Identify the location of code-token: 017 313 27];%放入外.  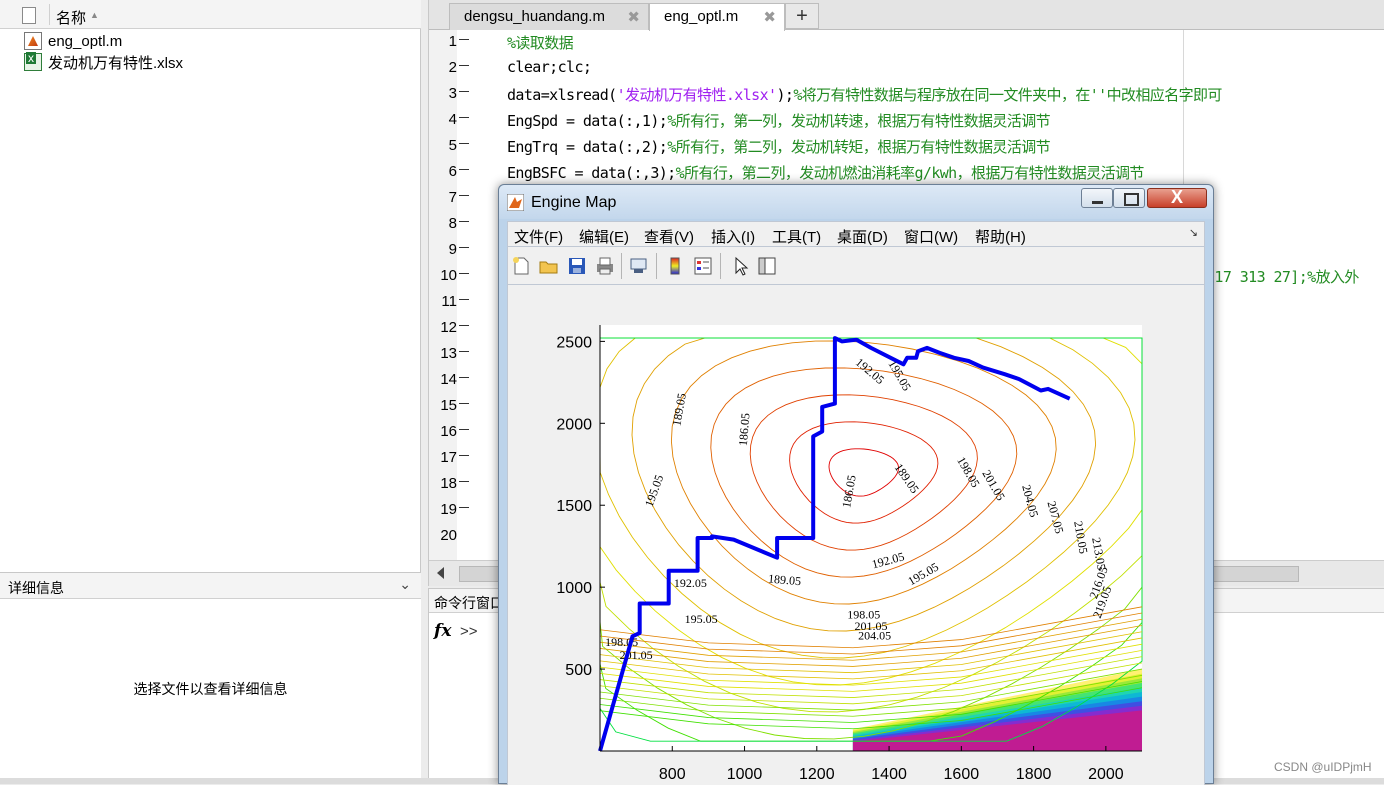
(1282, 277).